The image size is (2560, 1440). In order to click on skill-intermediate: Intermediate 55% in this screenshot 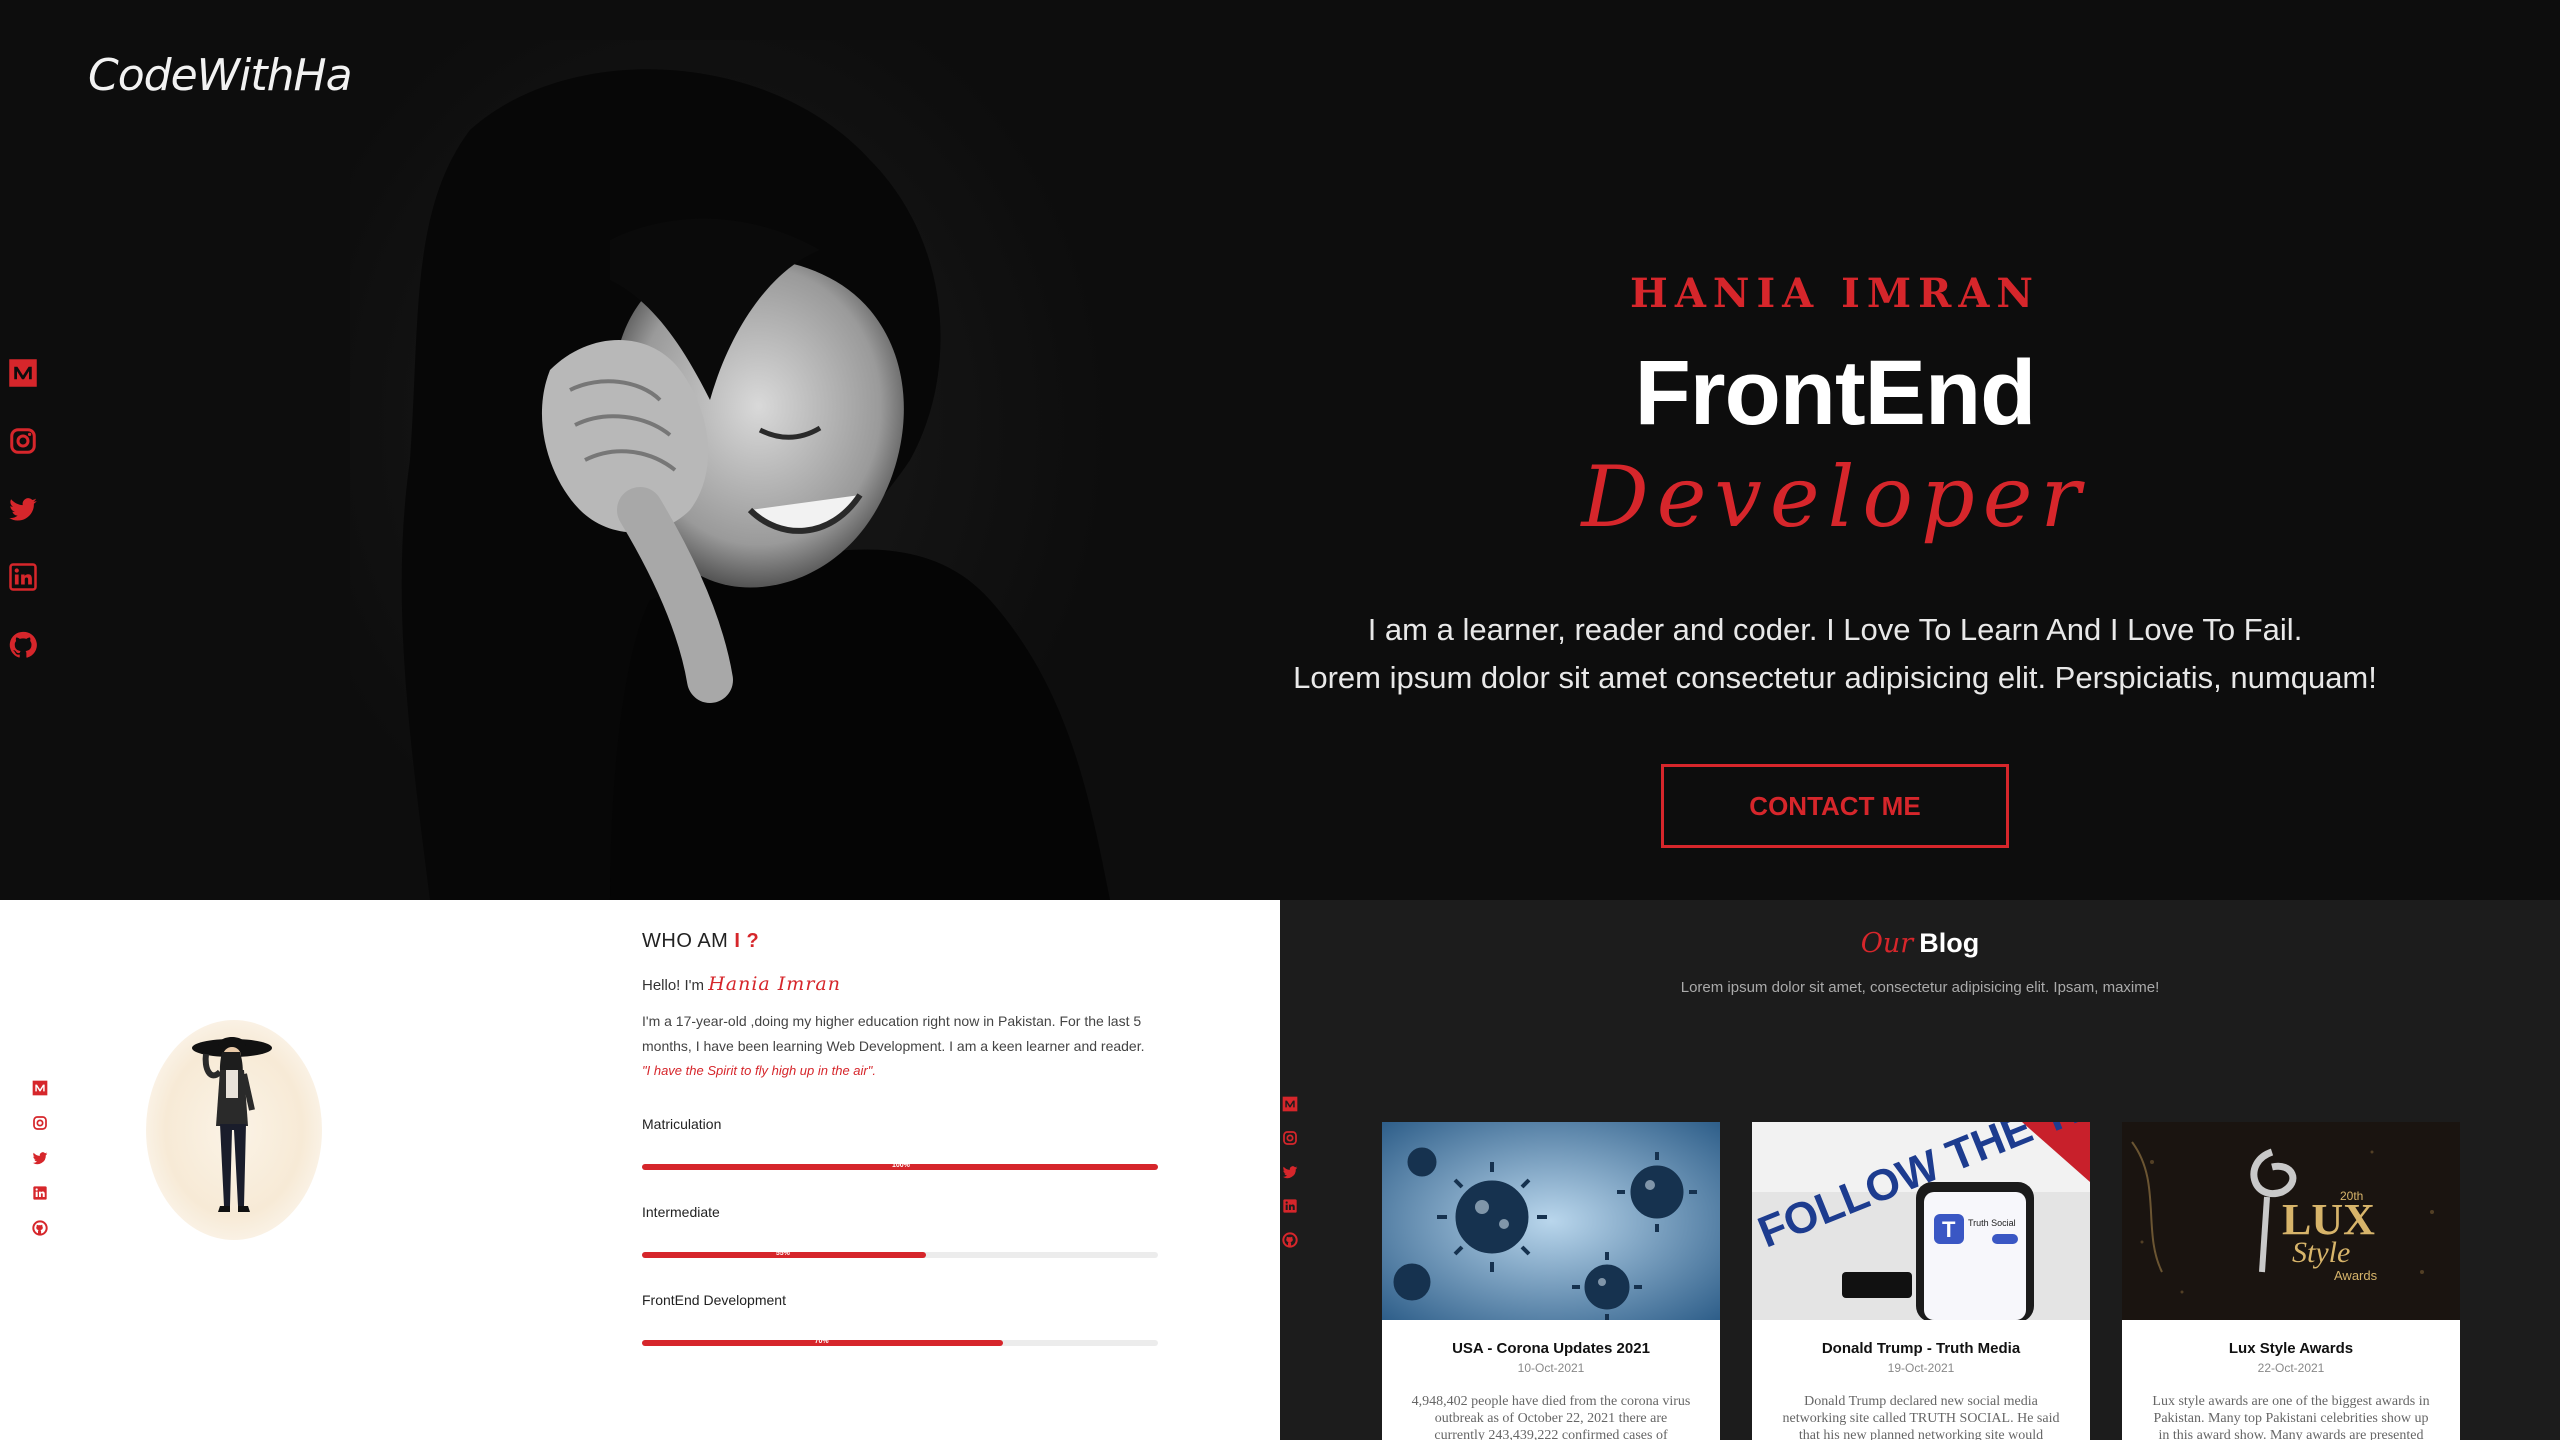, I will do `click(902, 1231)`.